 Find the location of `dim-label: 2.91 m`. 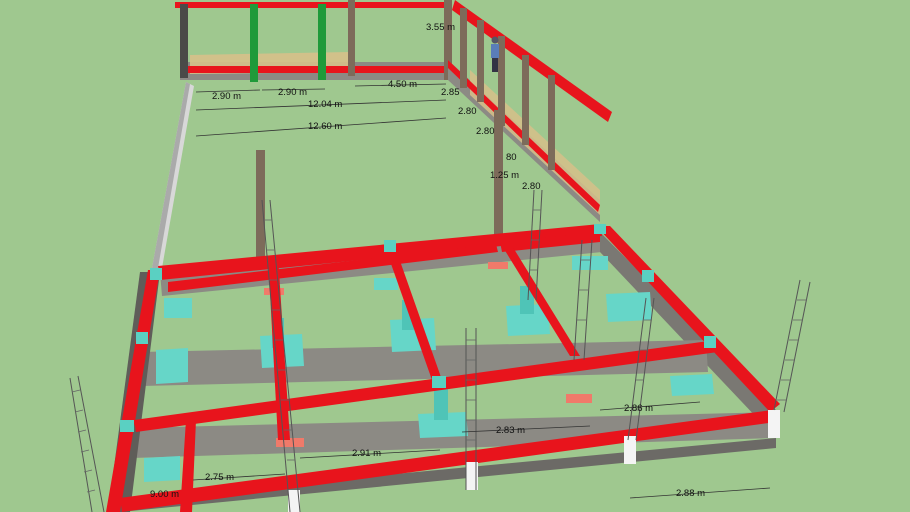

dim-label: 2.91 m is located at coordinates (366, 453).